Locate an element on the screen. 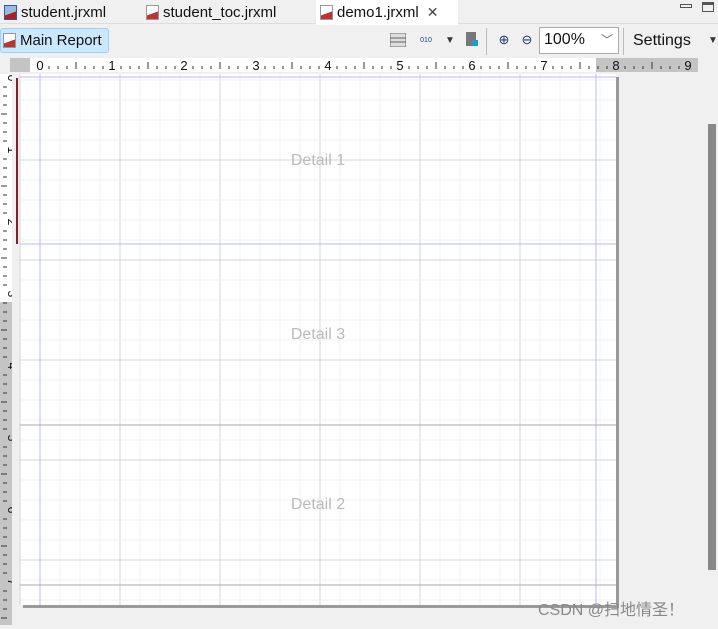 This screenshot has width=718, height=629. horizontal-ruler: 0 1 2 3 4 5 6 7 8 9 is located at coordinates (354, 65).